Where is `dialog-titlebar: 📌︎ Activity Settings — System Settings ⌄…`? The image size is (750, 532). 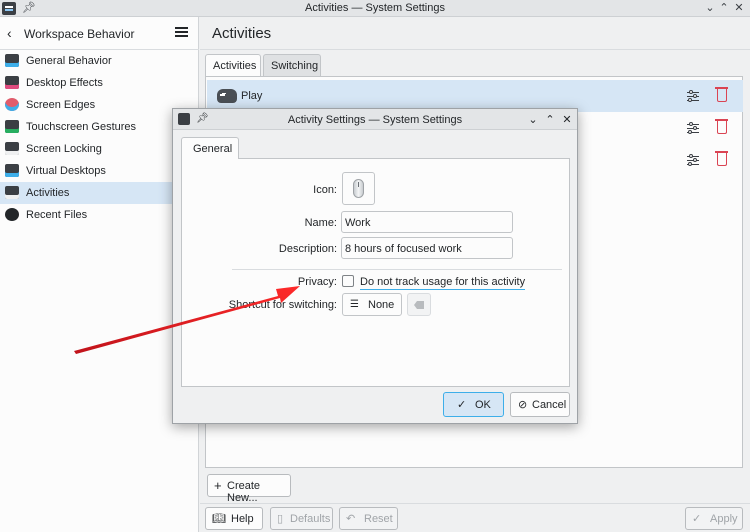
dialog-titlebar: 📌︎ Activity Settings — System Settings ⌄… is located at coordinates (375, 119).